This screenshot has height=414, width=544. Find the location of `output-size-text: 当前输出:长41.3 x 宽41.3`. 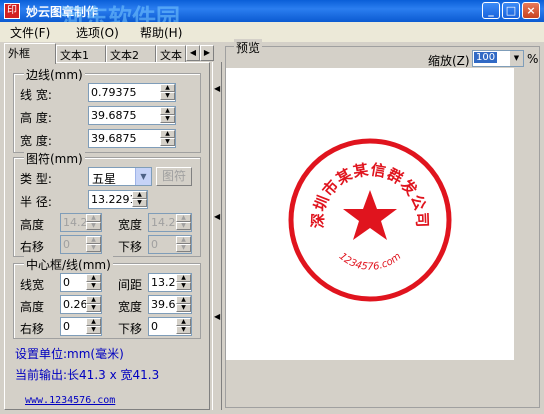

output-size-text: 当前输出:长41.3 x 宽41.3 is located at coordinates (87, 375).